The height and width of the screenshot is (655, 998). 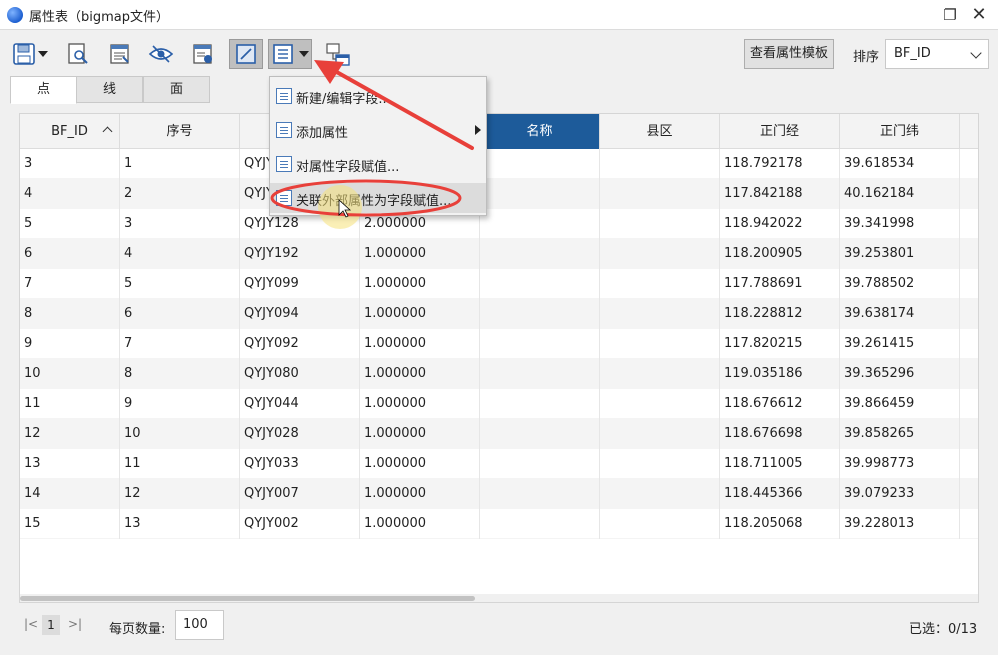 I want to click on close-window-button: ✕, so click(x=979, y=15).